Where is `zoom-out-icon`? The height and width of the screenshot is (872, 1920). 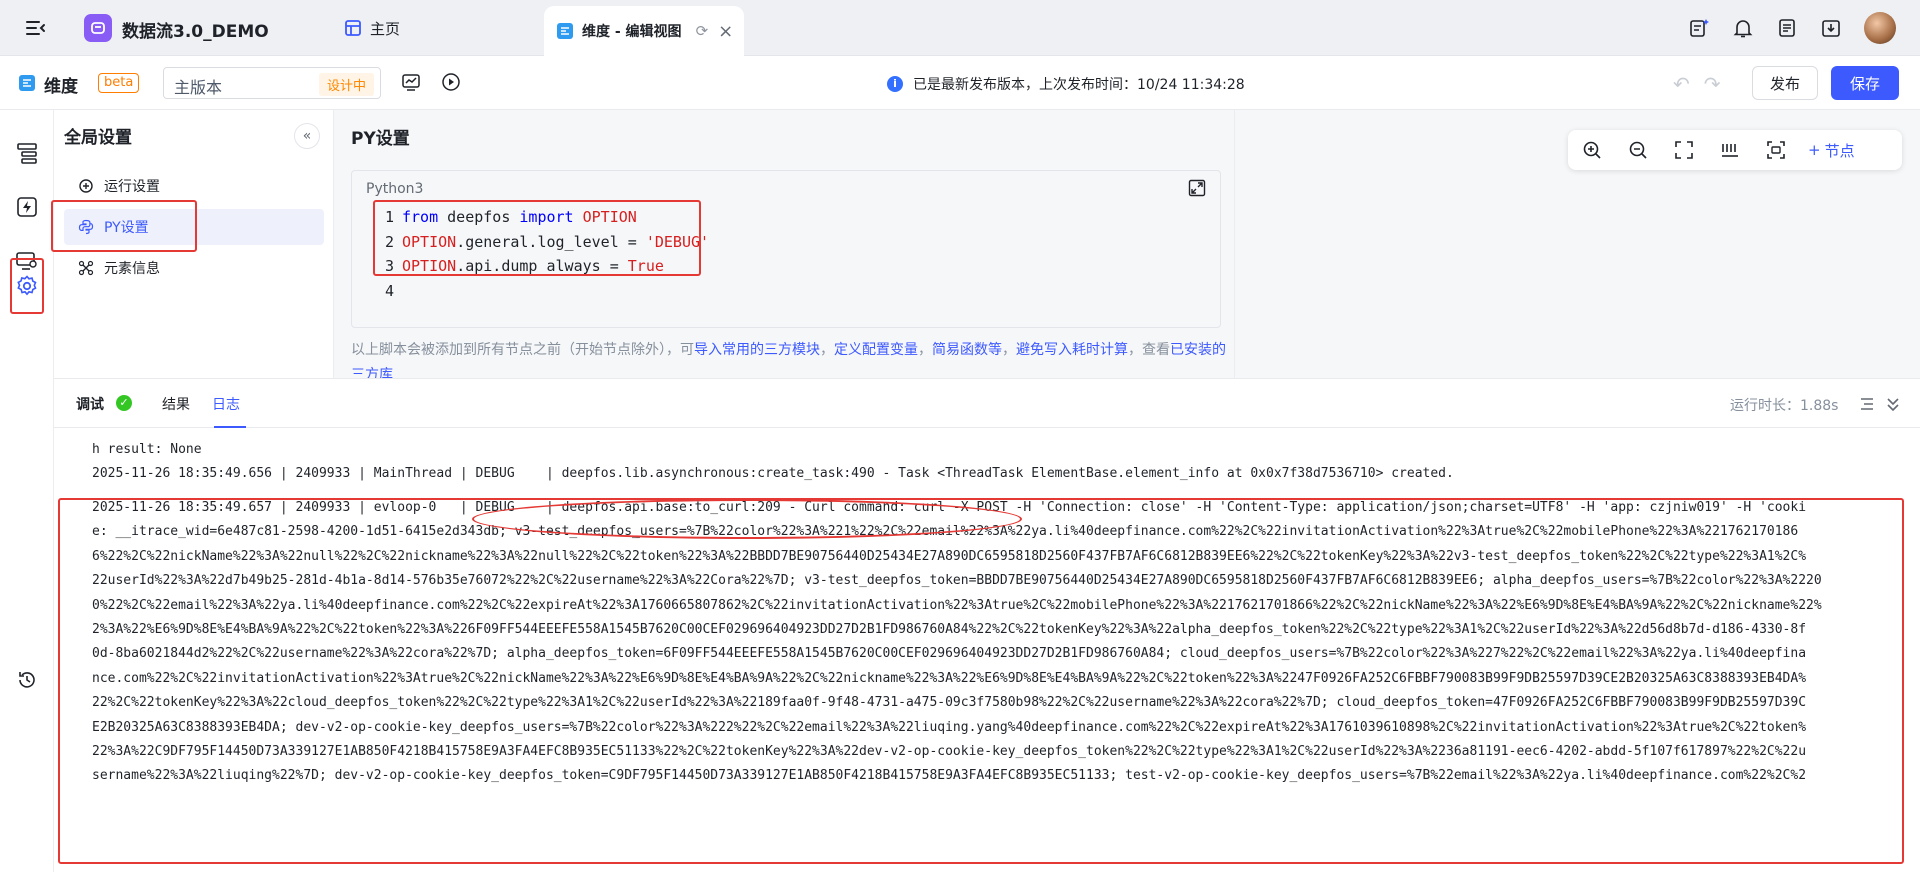
zoom-out-icon is located at coordinates (1638, 150).